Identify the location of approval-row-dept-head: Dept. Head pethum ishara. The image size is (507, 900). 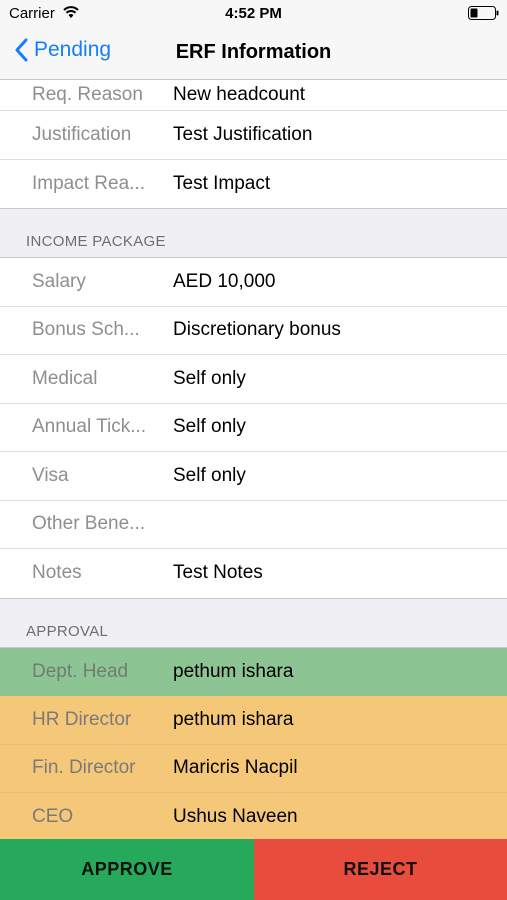
(253, 671).